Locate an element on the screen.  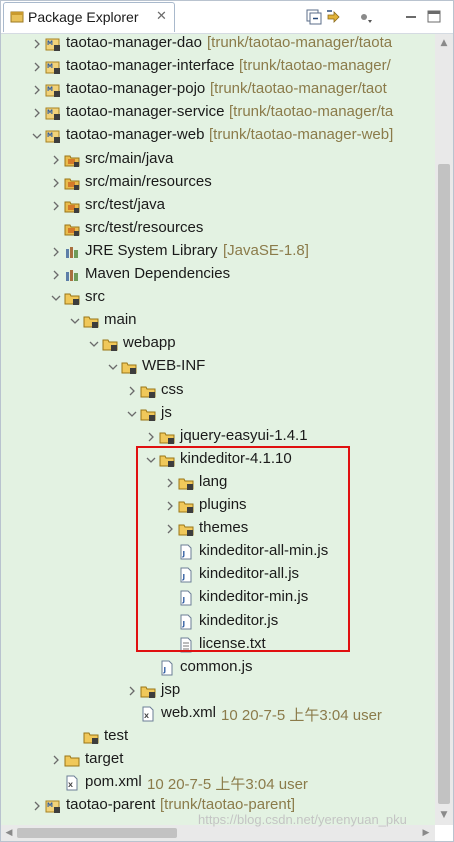
tree-item: license.txt is located at coordinates (218, 645).